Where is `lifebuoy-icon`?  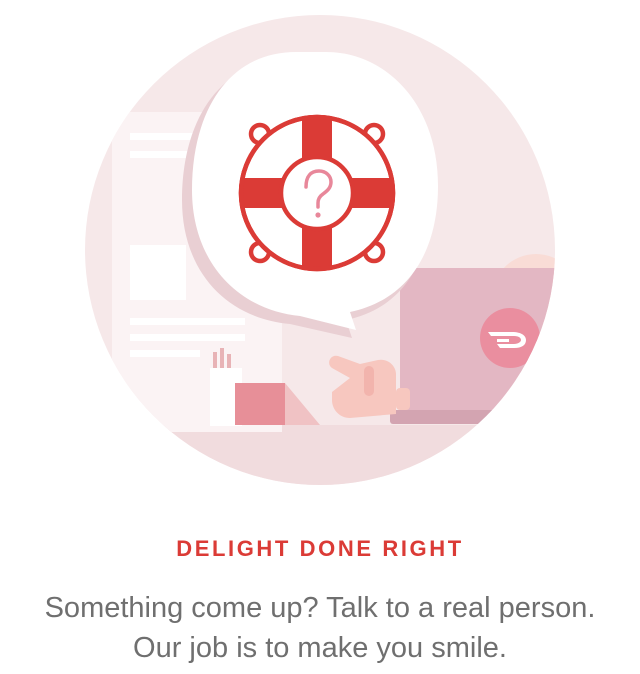 lifebuoy-icon is located at coordinates (317, 193).